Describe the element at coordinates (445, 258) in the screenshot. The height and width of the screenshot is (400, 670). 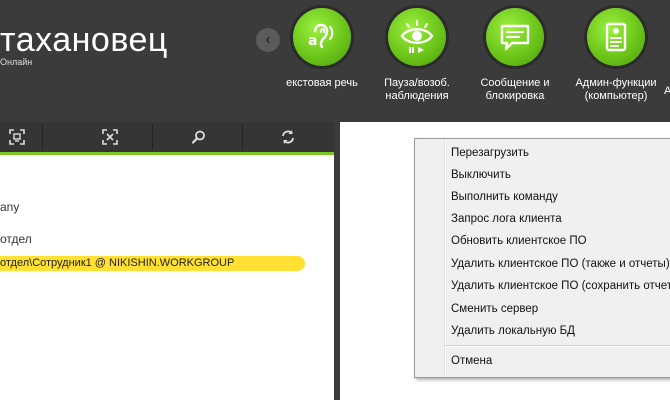
I see `menu-icon-gutter` at that location.